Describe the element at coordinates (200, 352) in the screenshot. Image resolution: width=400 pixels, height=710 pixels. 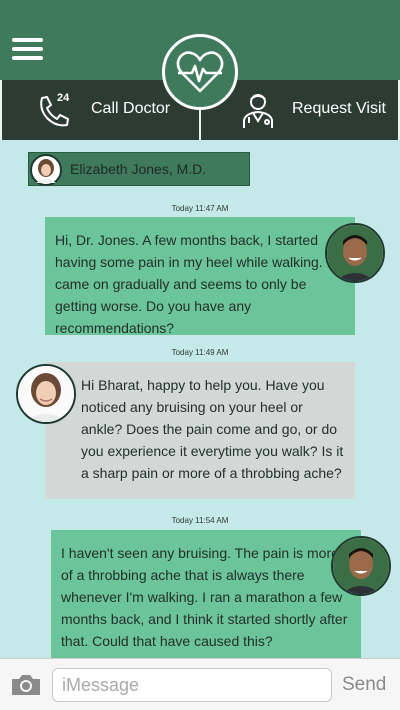
I see `message-timestamp: Today 11:49 AM` at that location.